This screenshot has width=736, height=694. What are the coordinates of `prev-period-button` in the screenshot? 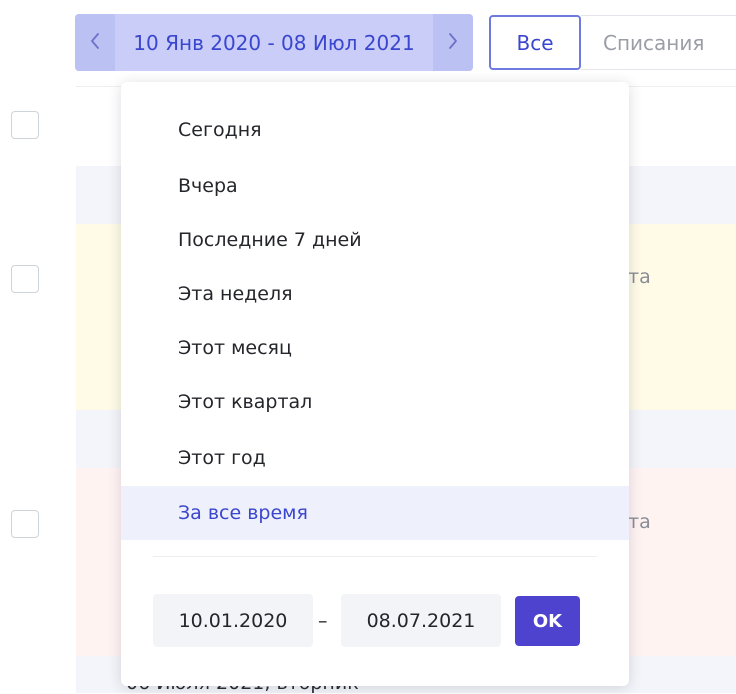 It's located at (95, 42).